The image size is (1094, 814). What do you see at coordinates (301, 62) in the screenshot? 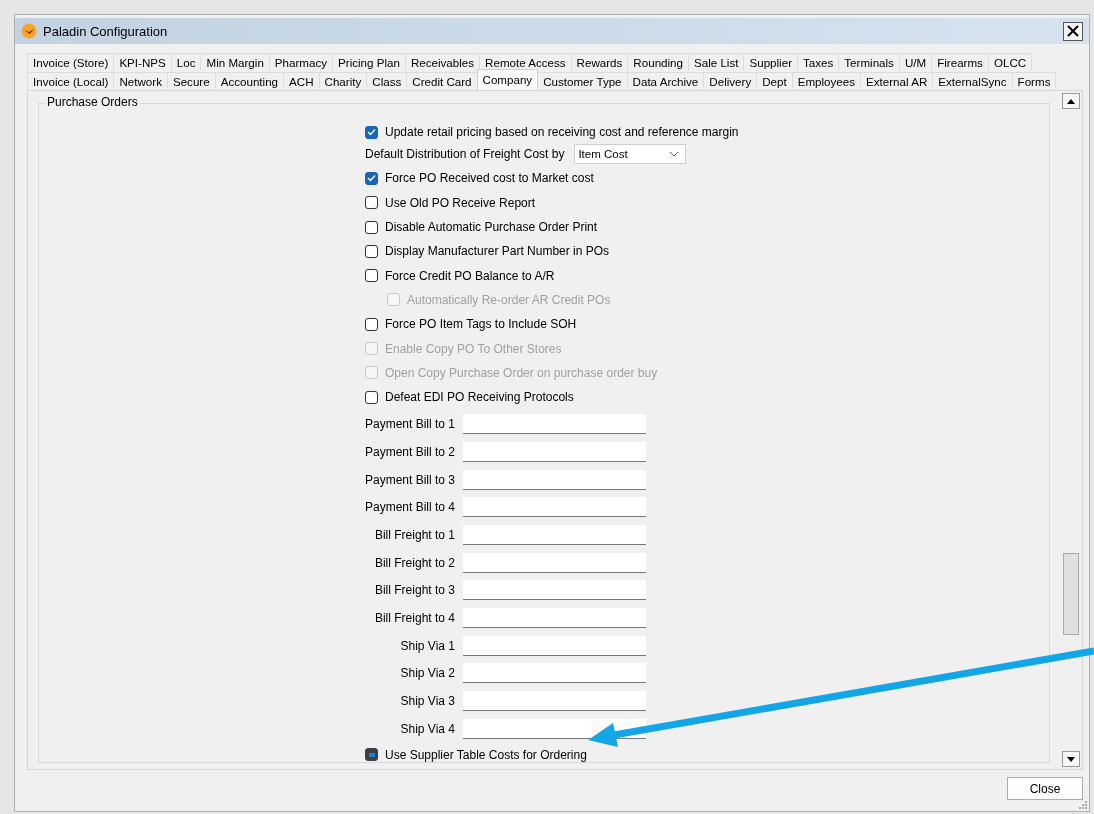
I see `tab: Pharmacy` at bounding box center [301, 62].